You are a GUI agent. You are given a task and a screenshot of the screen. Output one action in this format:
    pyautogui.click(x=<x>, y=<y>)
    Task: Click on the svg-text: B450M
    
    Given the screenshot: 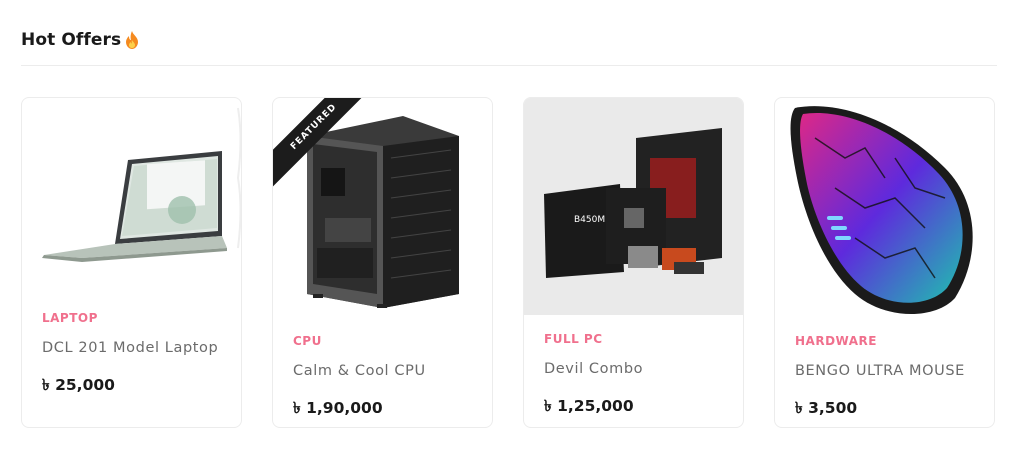 What is the action you would take?
    pyautogui.click(x=589, y=220)
    